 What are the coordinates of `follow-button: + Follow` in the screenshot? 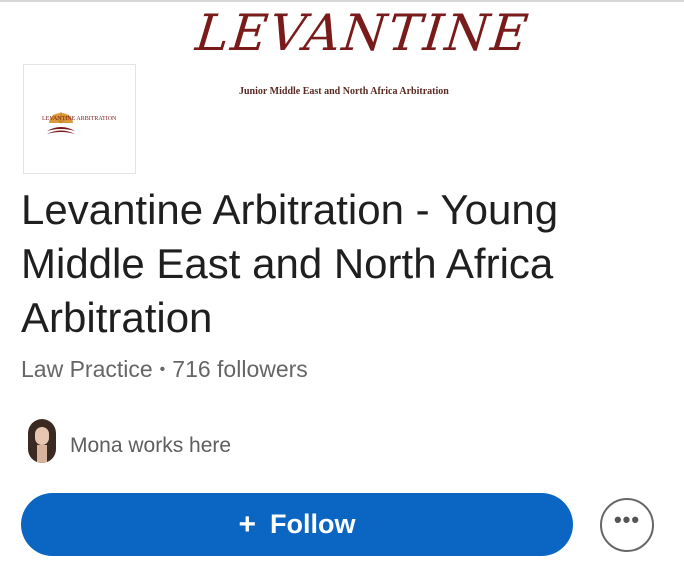 It's located at (297, 524).